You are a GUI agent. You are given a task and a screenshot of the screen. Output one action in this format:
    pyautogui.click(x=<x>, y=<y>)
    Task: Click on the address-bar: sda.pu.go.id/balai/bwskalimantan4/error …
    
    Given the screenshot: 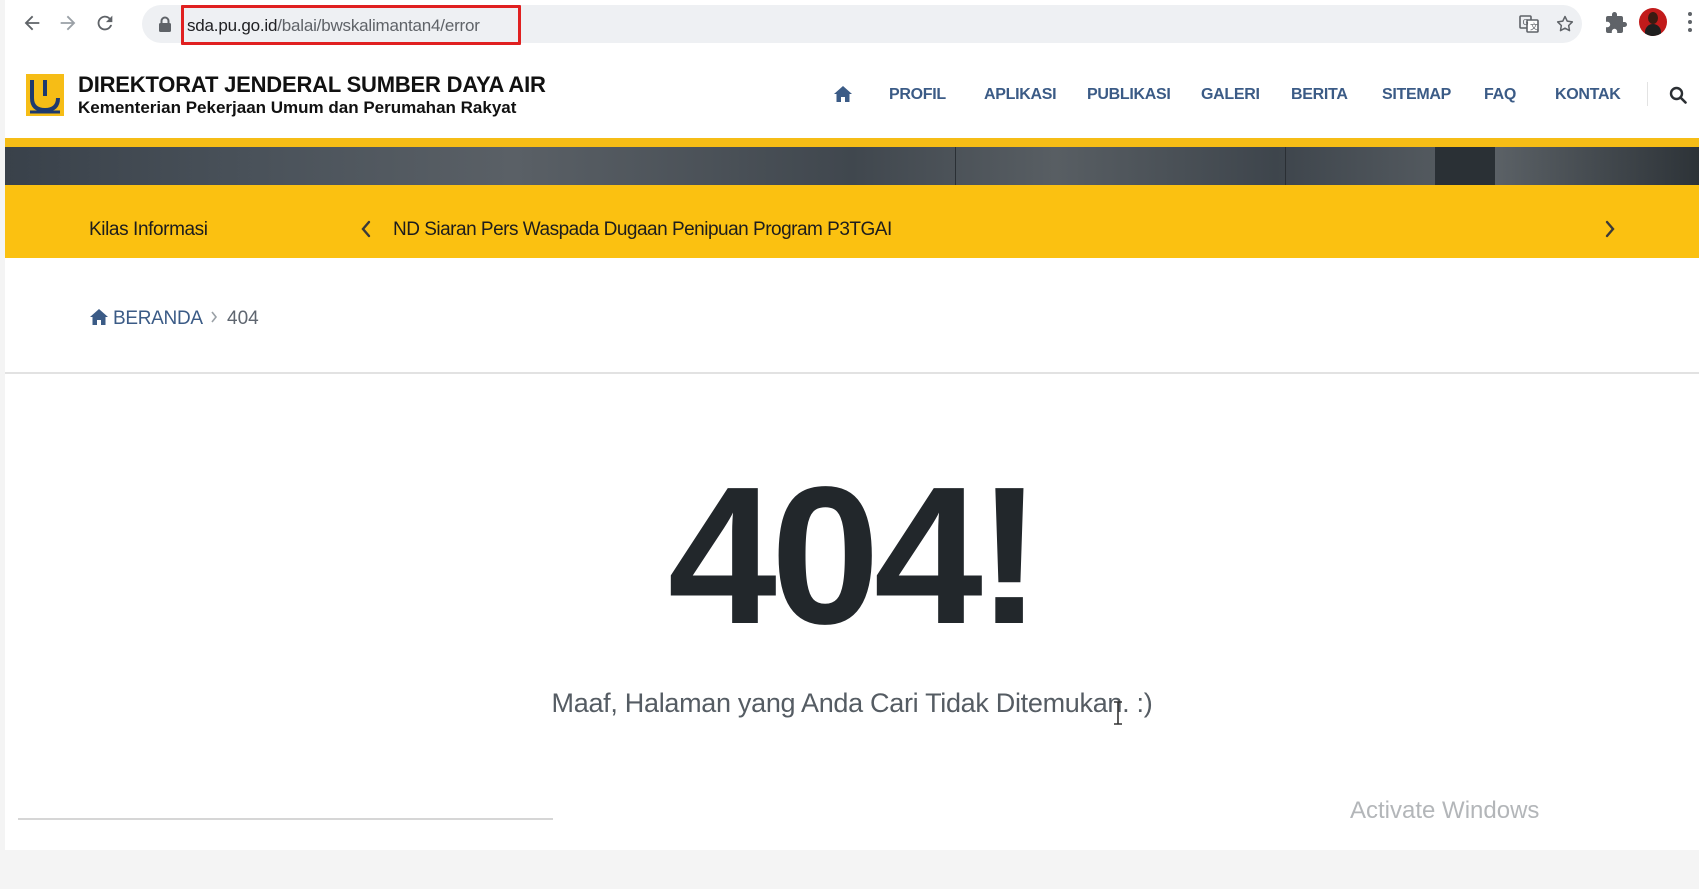 What is the action you would take?
    pyautogui.click(x=862, y=25)
    